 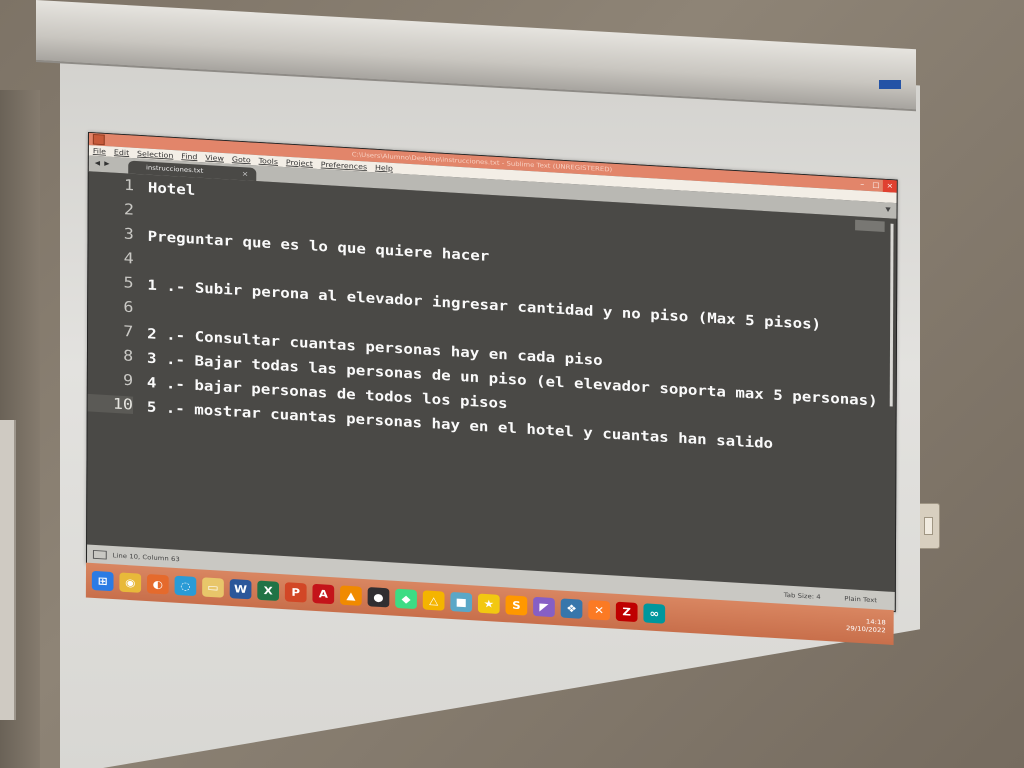 What do you see at coordinates (384, 167) in the screenshot?
I see `menu-help: Help` at bounding box center [384, 167].